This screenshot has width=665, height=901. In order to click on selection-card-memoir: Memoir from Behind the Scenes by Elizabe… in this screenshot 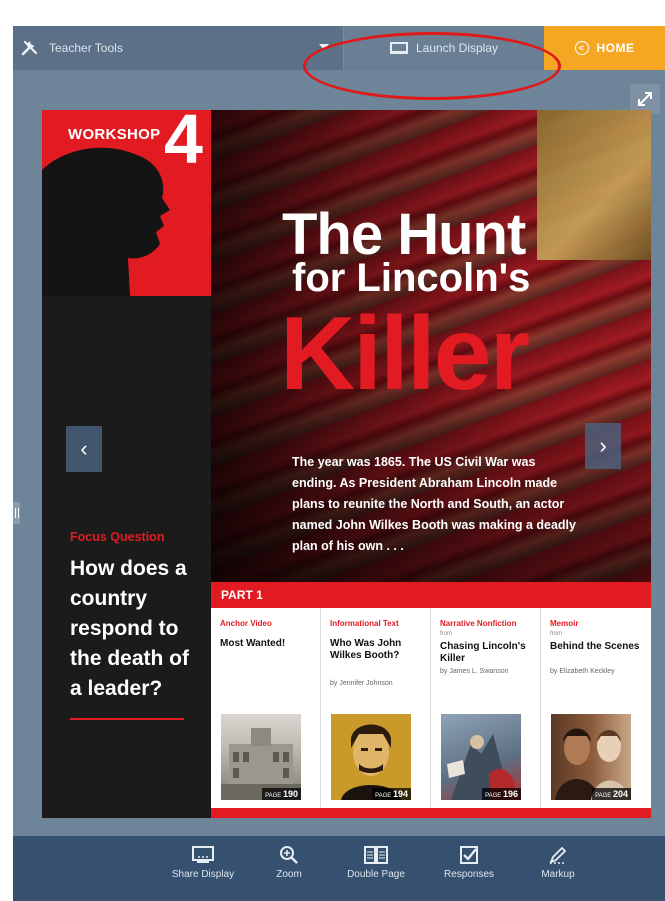, I will do `click(596, 708)`.